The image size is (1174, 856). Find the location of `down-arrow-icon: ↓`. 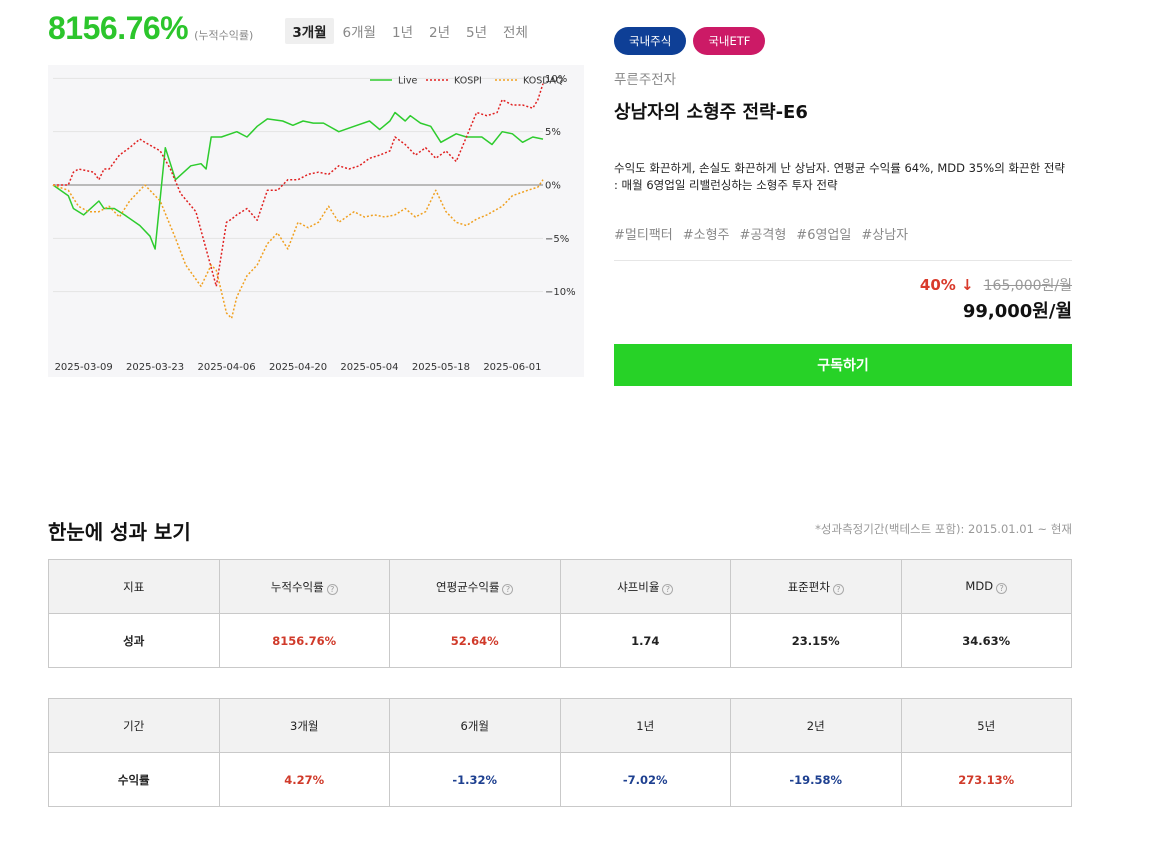

down-arrow-icon: ↓ is located at coordinates (967, 285).